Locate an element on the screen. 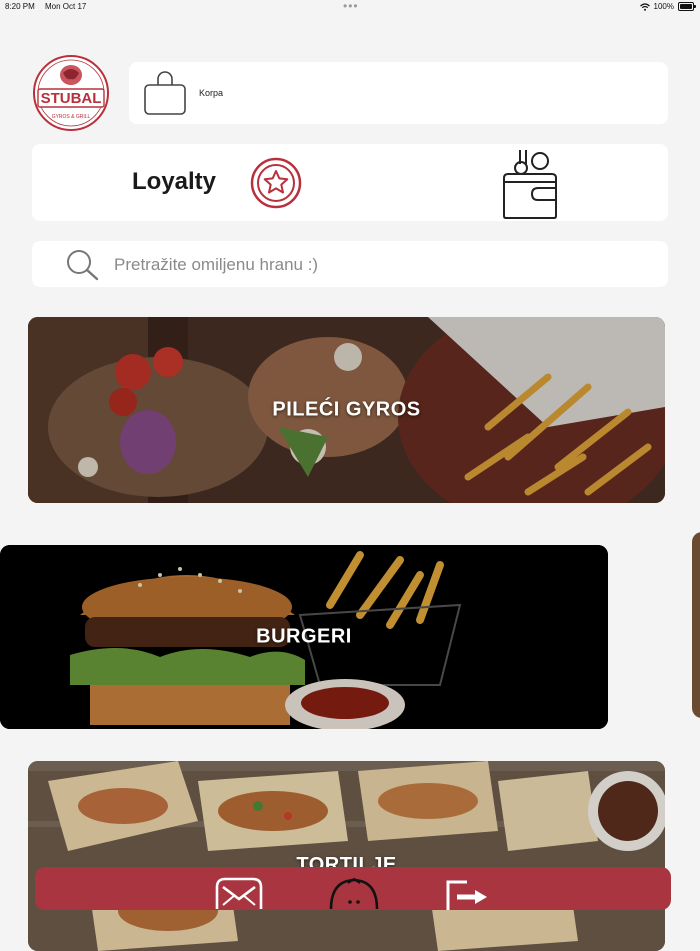 Image resolution: width=700 pixels, height=951 pixels. logout-icon is located at coordinates (467, 893).